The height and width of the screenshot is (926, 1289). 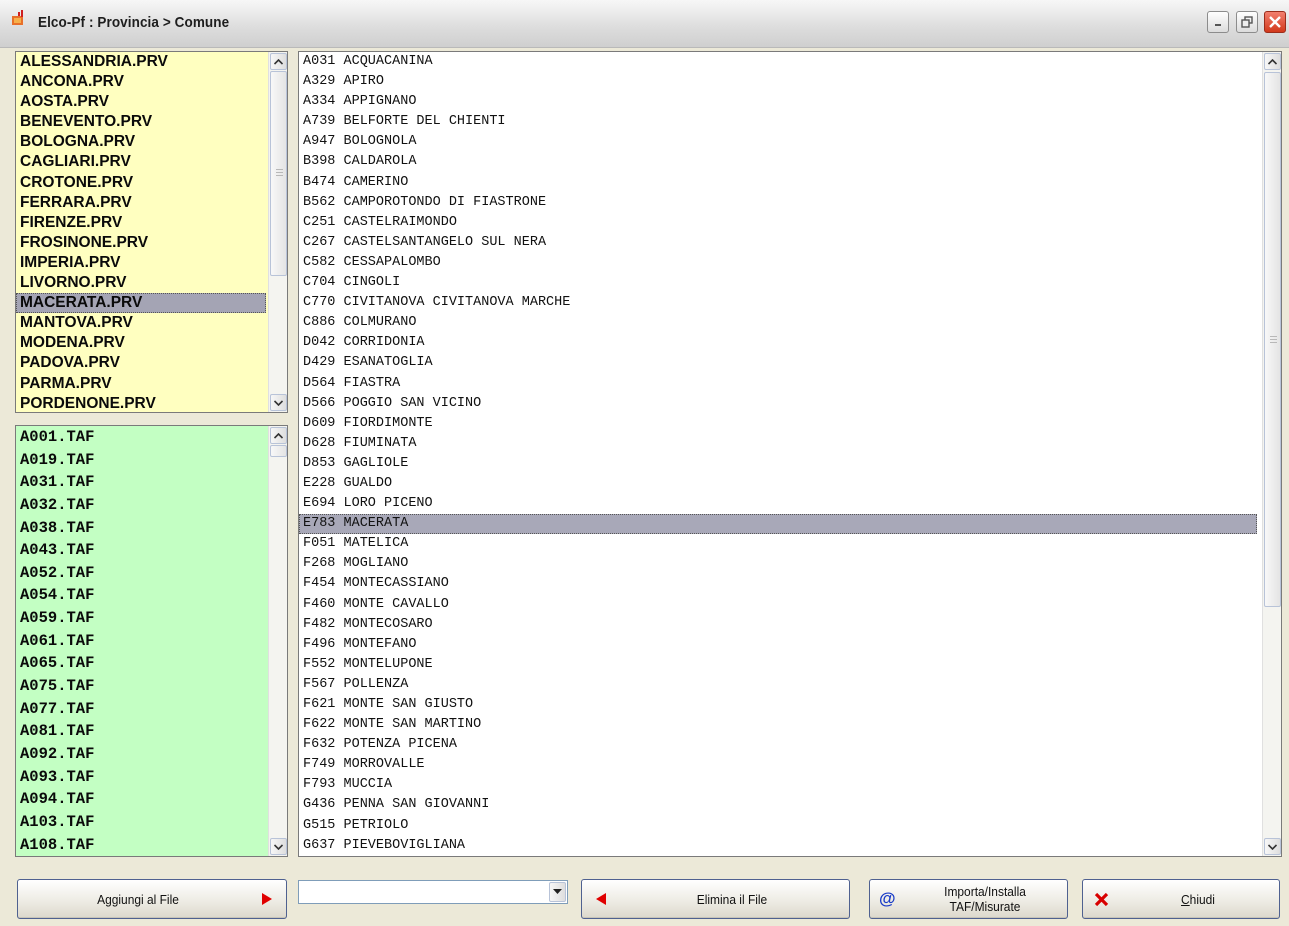 What do you see at coordinates (433, 892) in the screenshot?
I see `file-select` at bounding box center [433, 892].